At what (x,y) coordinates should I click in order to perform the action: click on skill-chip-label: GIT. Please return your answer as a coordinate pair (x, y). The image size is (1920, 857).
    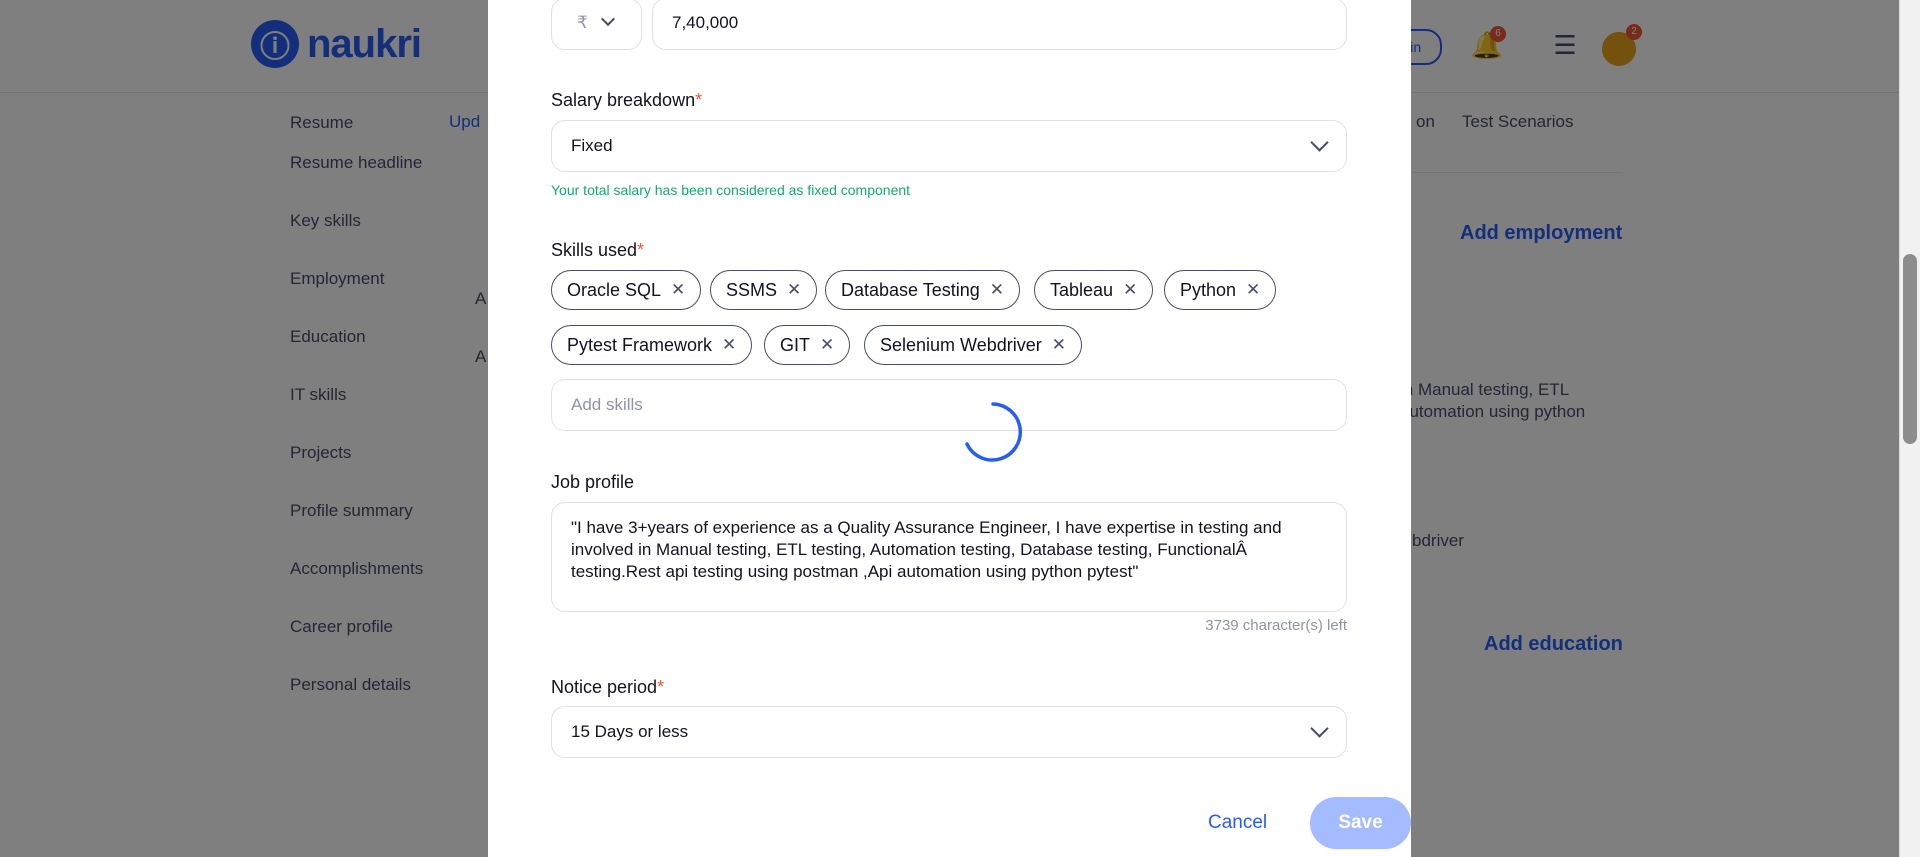
    Looking at the image, I should click on (795, 344).